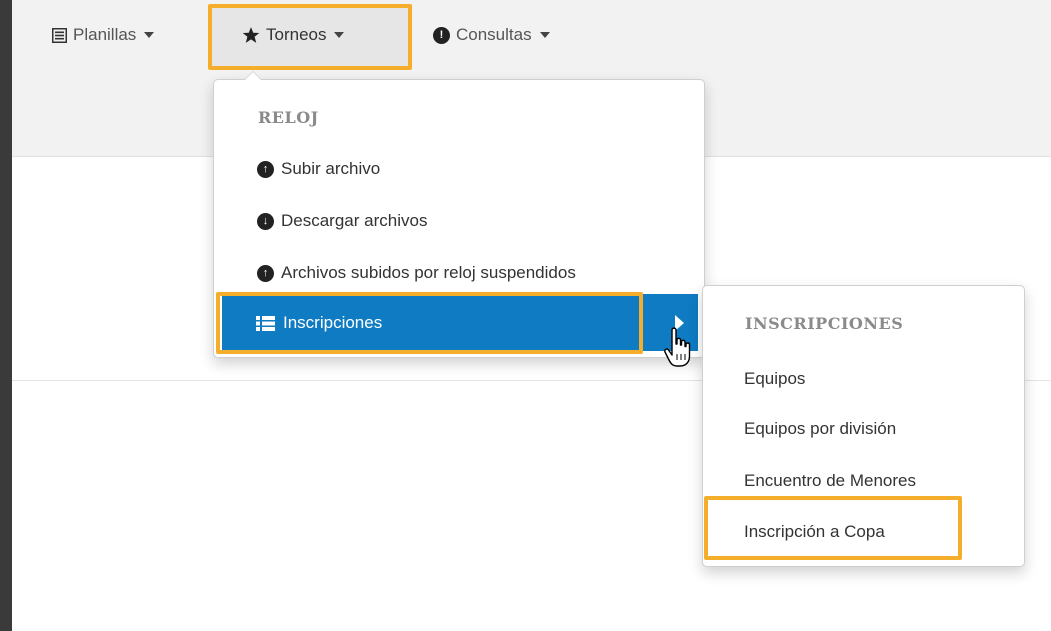 The width and height of the screenshot is (1051, 631). I want to click on submenu-item-equipos: Equipos, so click(774, 379).